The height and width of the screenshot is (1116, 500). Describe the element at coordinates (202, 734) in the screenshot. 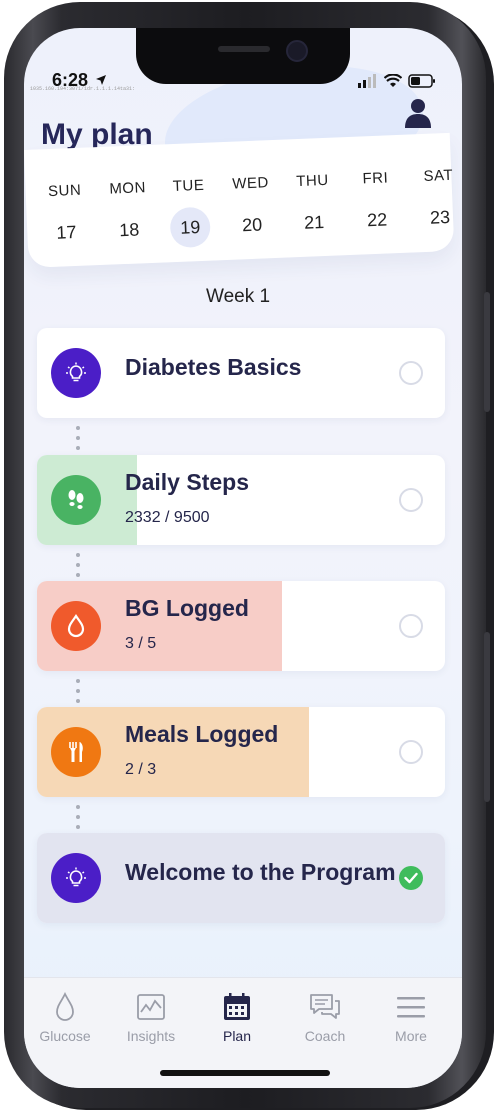

I see `task-title: Meals Logged` at that location.